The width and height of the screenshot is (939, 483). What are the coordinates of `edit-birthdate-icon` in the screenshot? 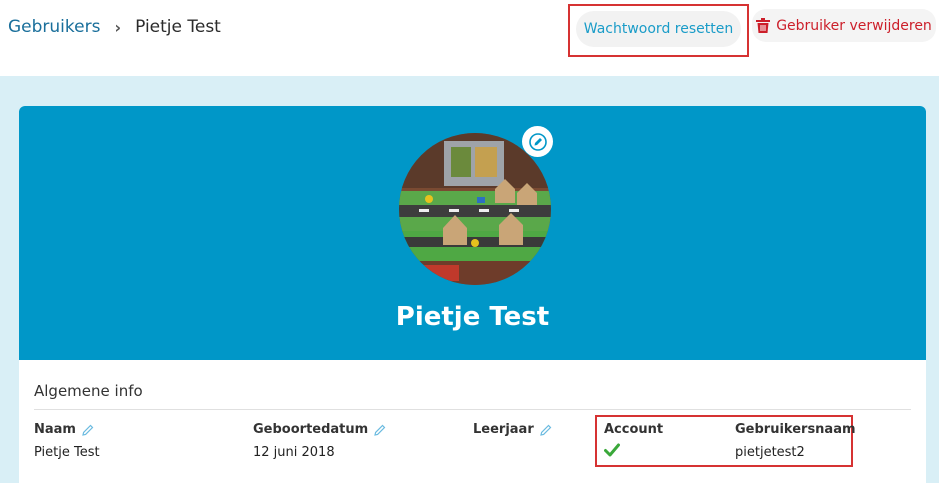 It's located at (380, 430).